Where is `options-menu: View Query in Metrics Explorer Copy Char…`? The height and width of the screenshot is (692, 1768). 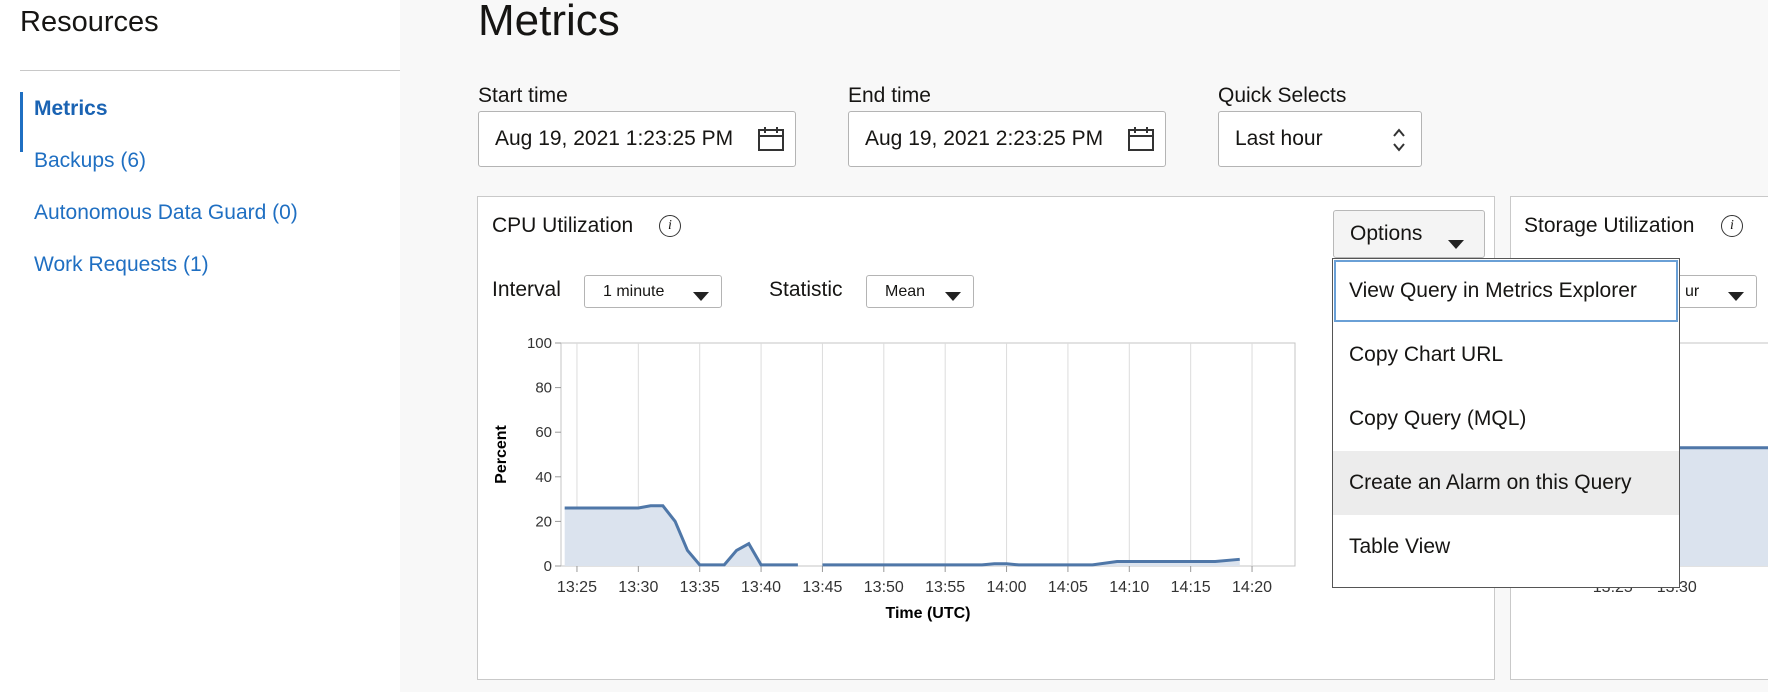
options-menu: View Query in Metrics Explorer Copy Char… is located at coordinates (1506, 423).